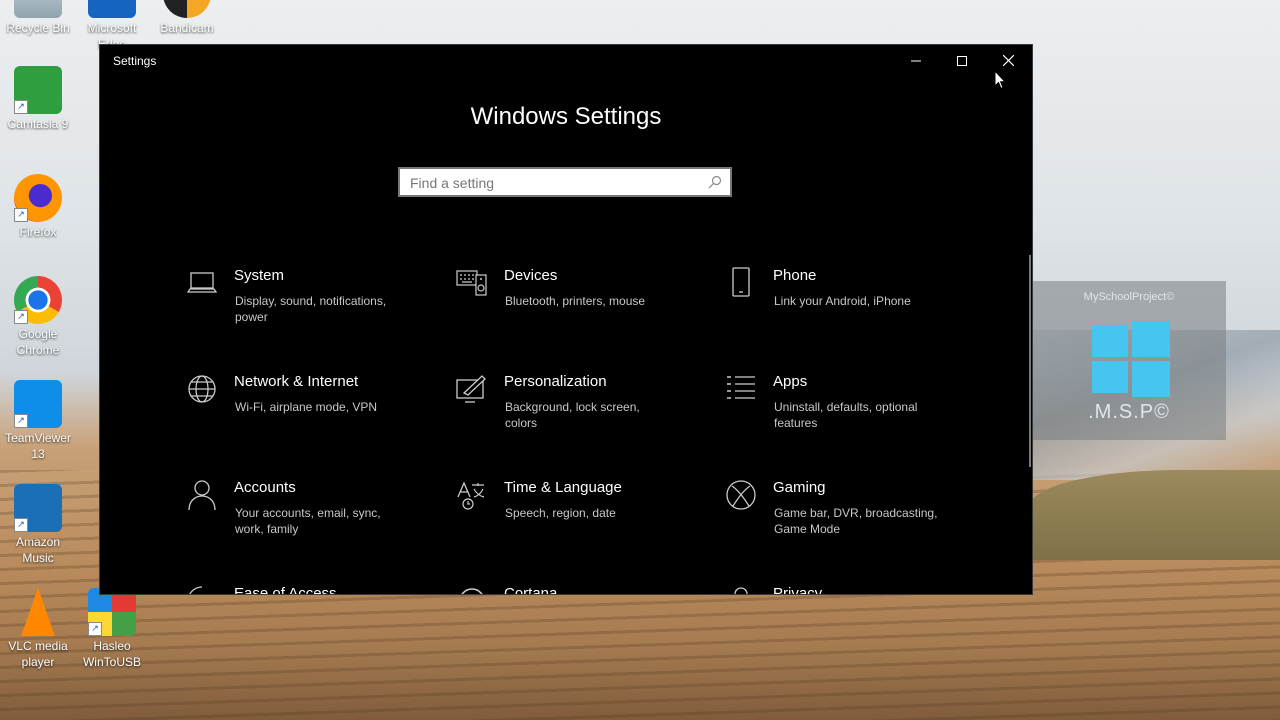  Describe the element at coordinates (135, 61) in the screenshot. I see `window-title: Settings` at that location.